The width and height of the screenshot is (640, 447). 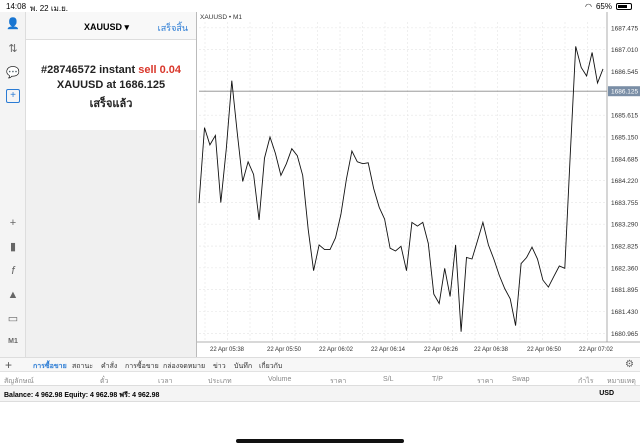 I want to click on new-order-icon: +, so click(x=13, y=96).